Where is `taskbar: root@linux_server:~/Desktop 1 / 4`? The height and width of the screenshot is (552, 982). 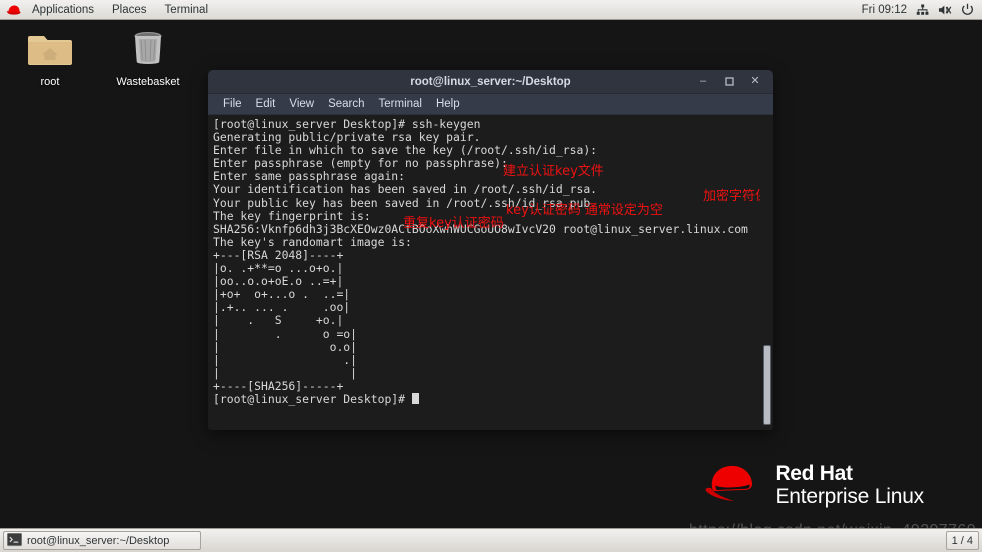
taskbar: root@linux_server:~/Desktop 1 / 4 is located at coordinates (491, 540).